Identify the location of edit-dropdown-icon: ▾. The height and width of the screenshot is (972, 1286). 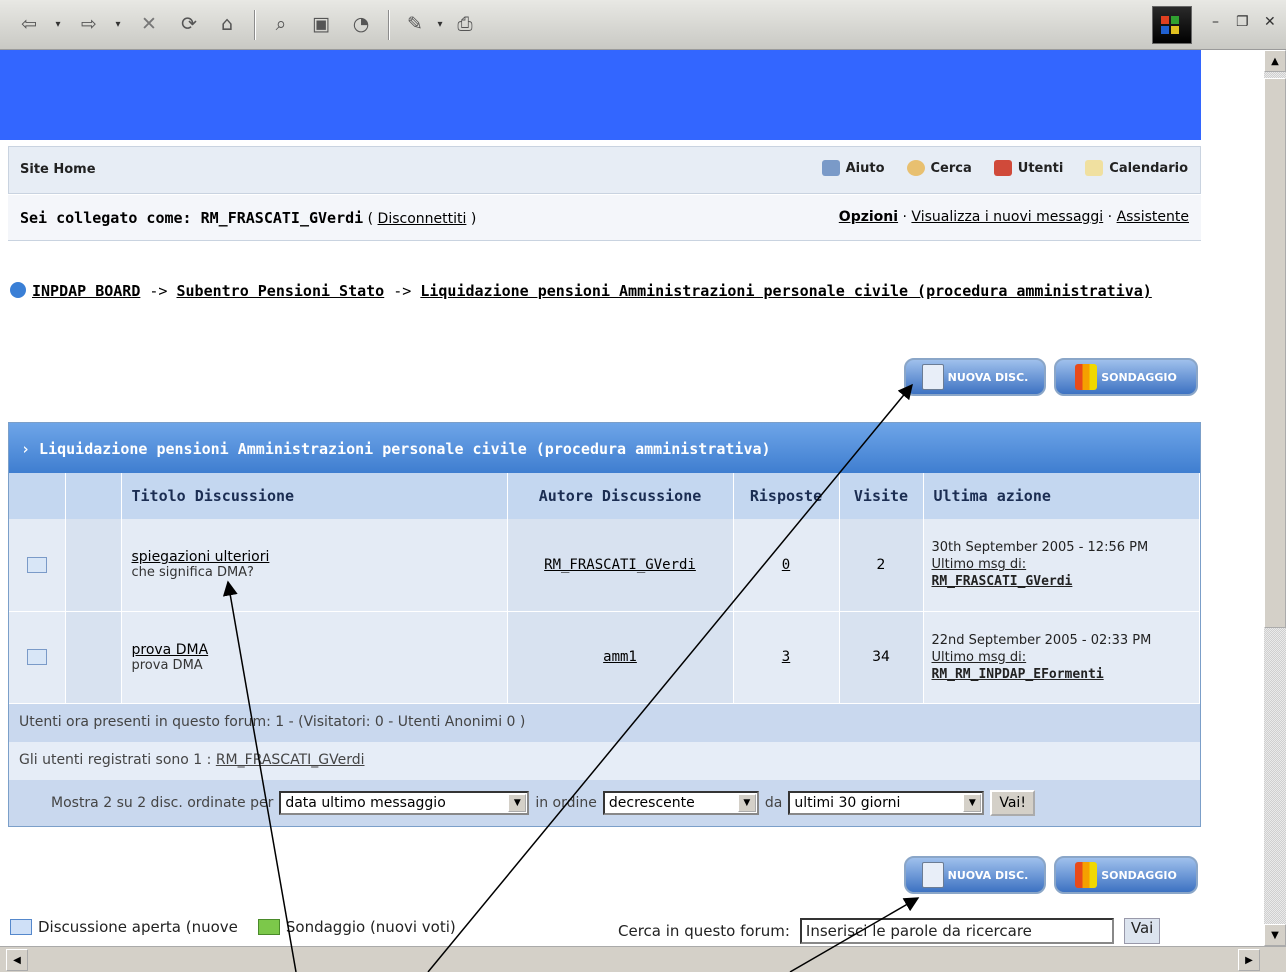
(440, 24).